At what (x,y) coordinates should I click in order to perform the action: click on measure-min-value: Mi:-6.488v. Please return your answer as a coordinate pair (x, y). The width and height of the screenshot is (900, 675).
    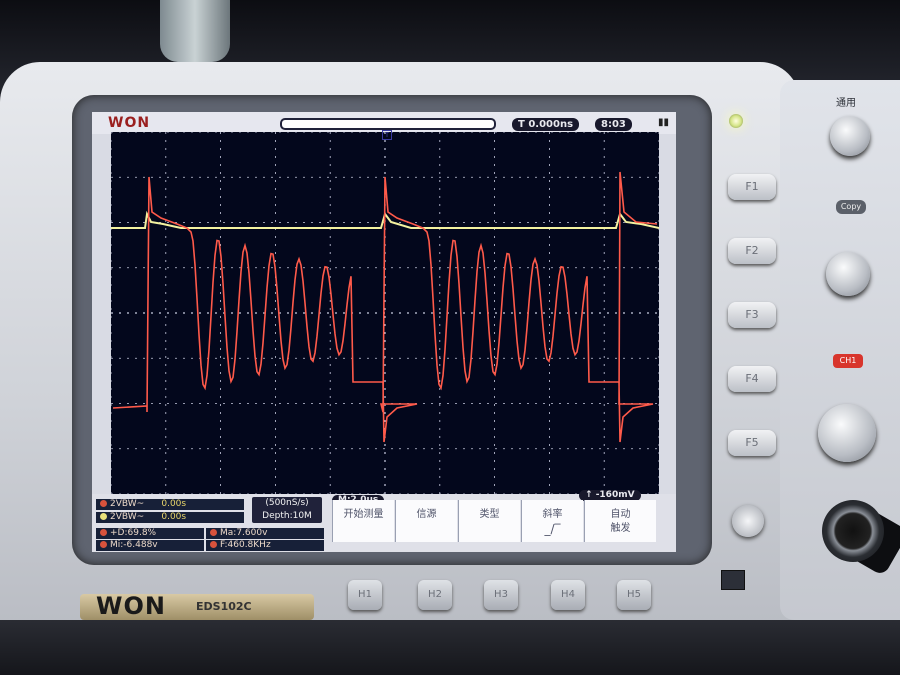
    Looking at the image, I should click on (134, 545).